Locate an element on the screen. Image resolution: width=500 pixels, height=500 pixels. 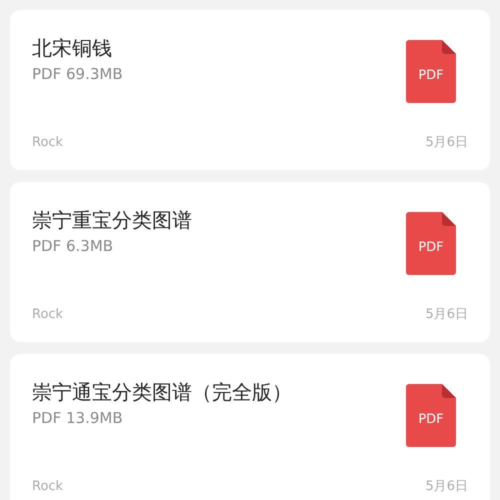
file-title: 北宋铜钱 is located at coordinates (72, 48).